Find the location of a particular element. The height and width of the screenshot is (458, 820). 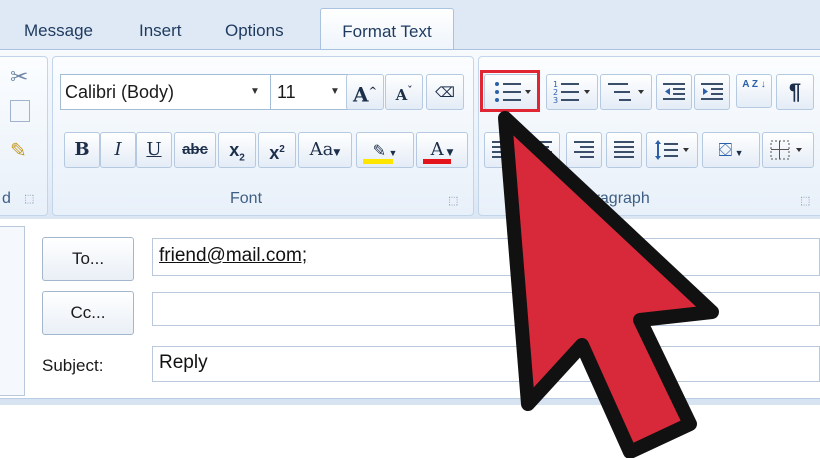

font-name-value: Calibri (Body) is located at coordinates (120, 92).